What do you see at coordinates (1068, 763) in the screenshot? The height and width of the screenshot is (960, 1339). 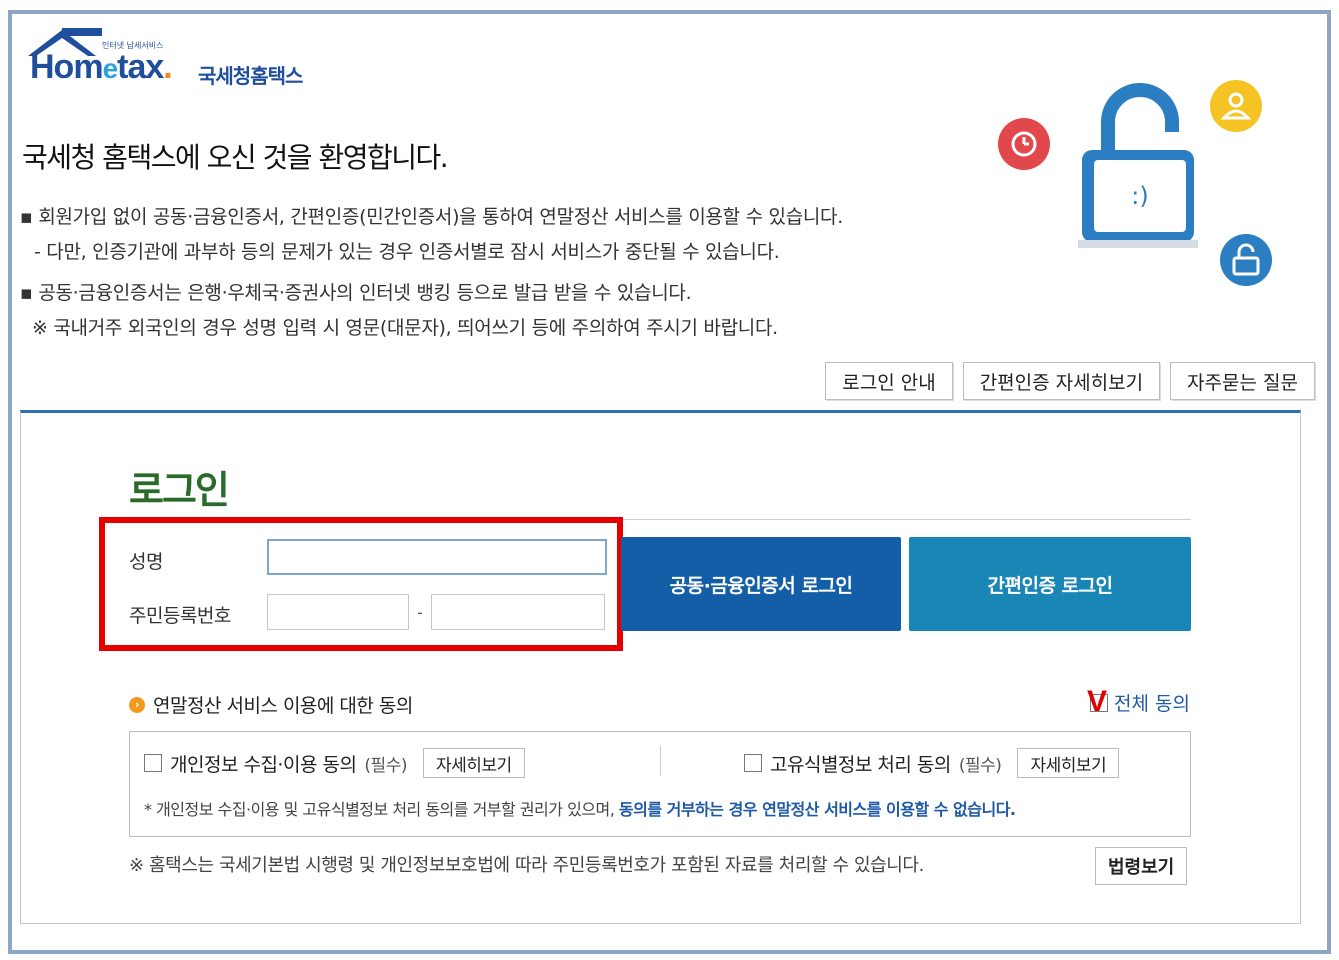 I see `unique-id-detail-button: 자세히보기` at bounding box center [1068, 763].